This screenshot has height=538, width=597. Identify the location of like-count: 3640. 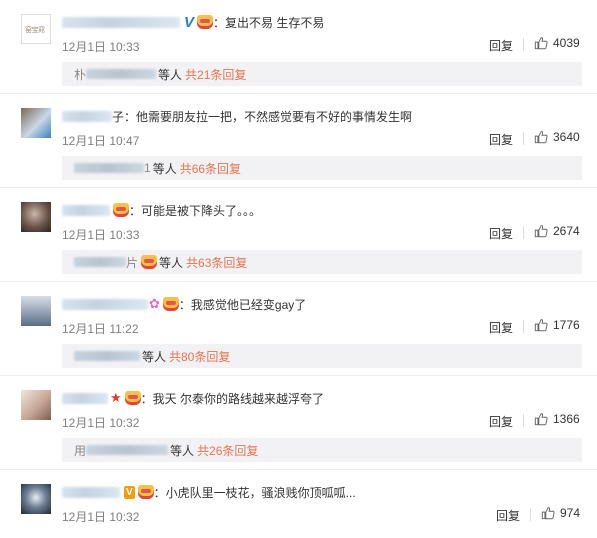
(566, 137).